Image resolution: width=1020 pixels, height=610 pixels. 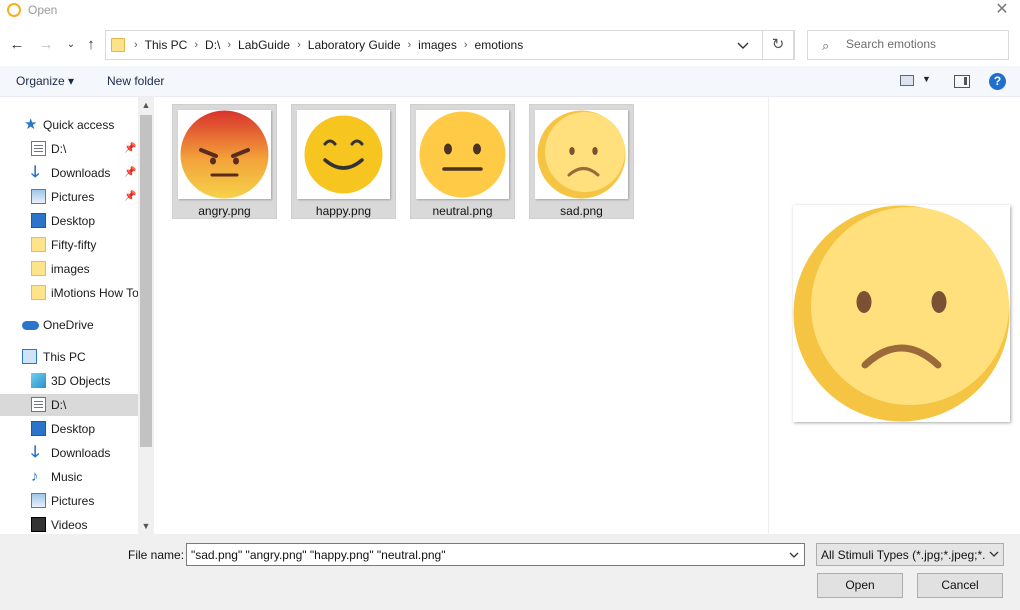 I want to click on happy-face-icon, so click(x=343, y=154).